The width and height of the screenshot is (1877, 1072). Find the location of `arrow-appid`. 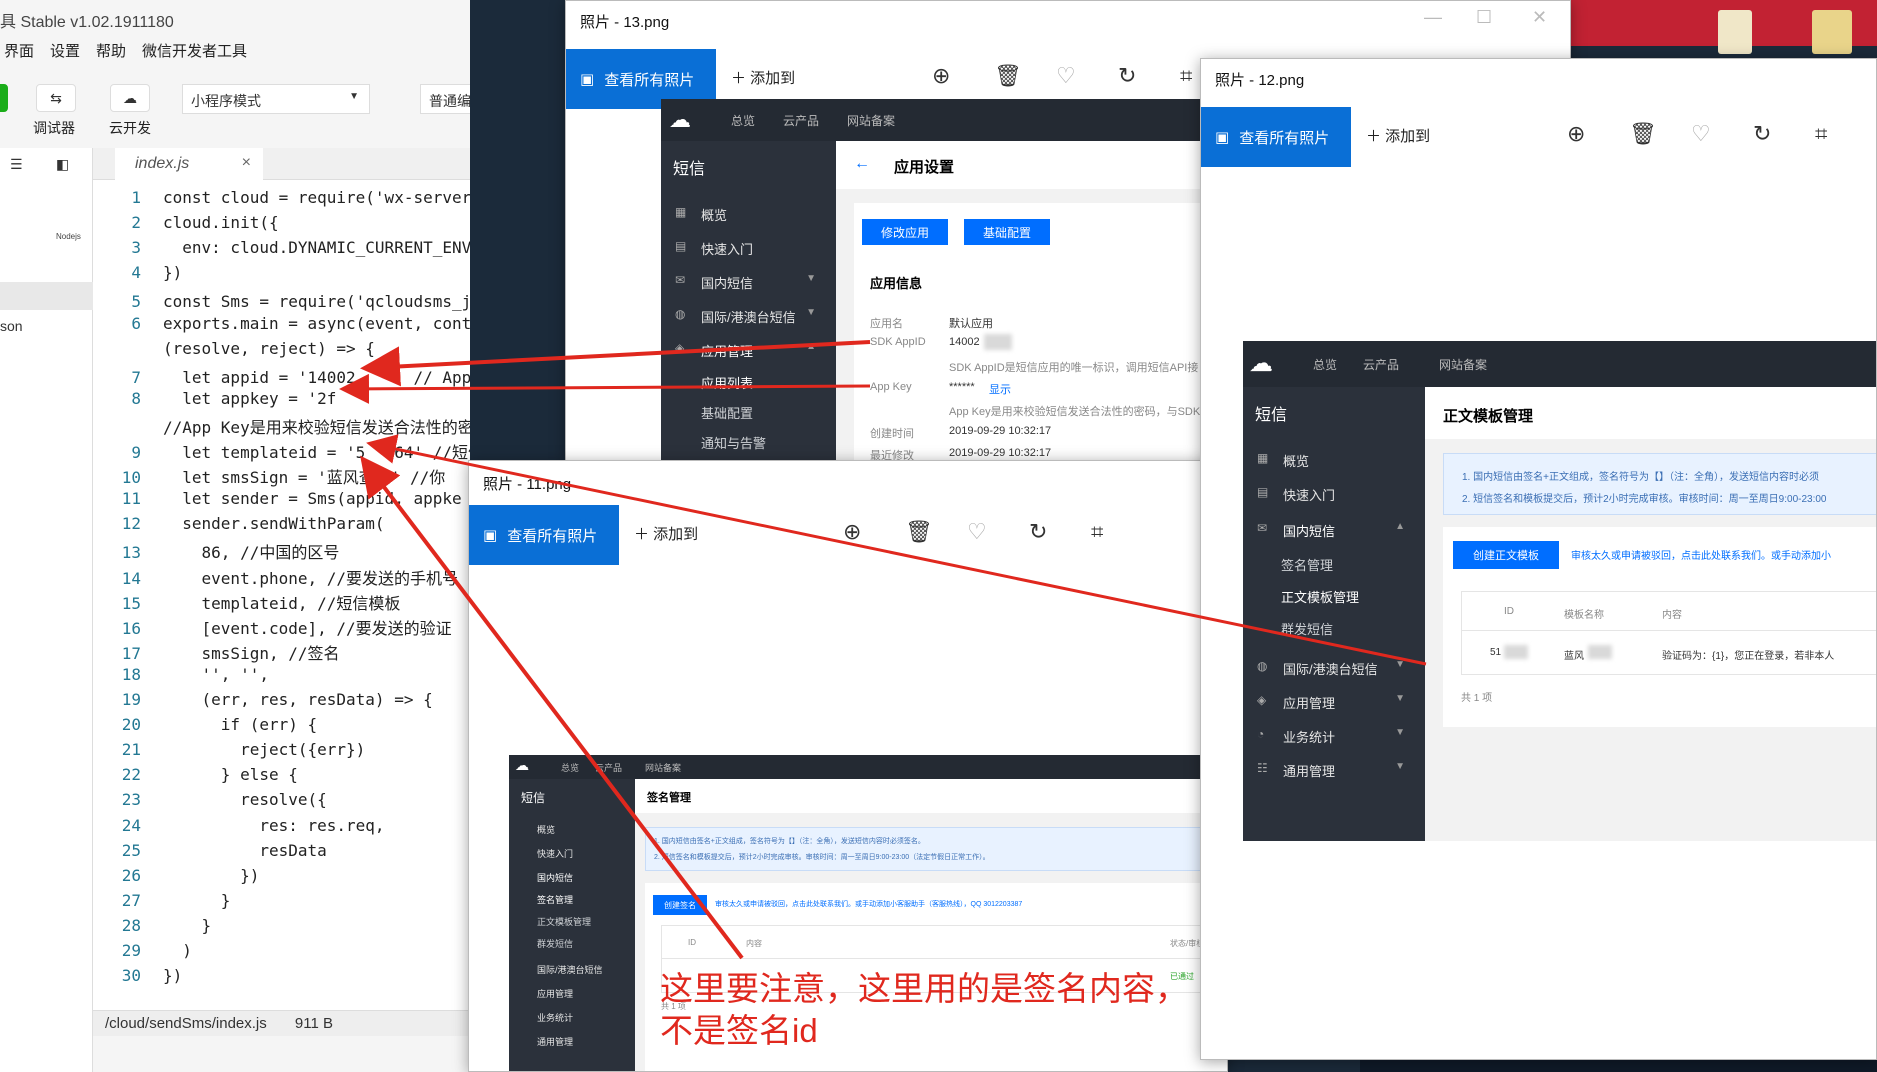

arrow-appid is located at coordinates (615, 363).